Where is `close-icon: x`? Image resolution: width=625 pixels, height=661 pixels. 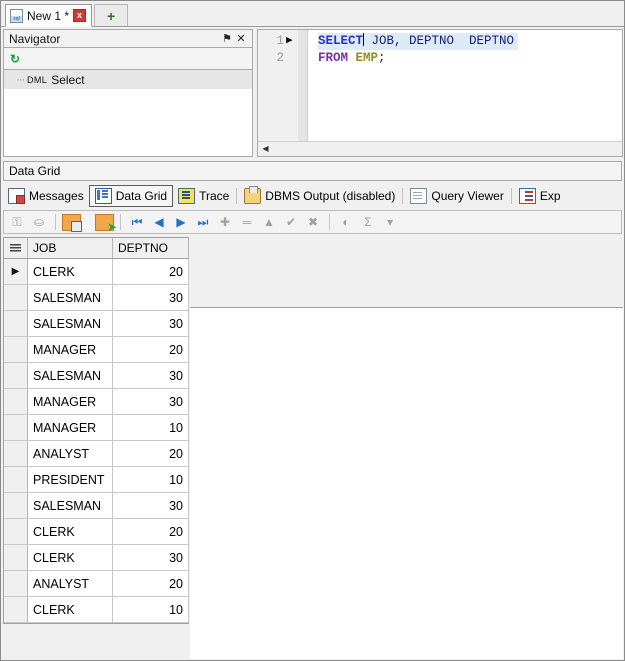 close-icon: x is located at coordinates (80, 15).